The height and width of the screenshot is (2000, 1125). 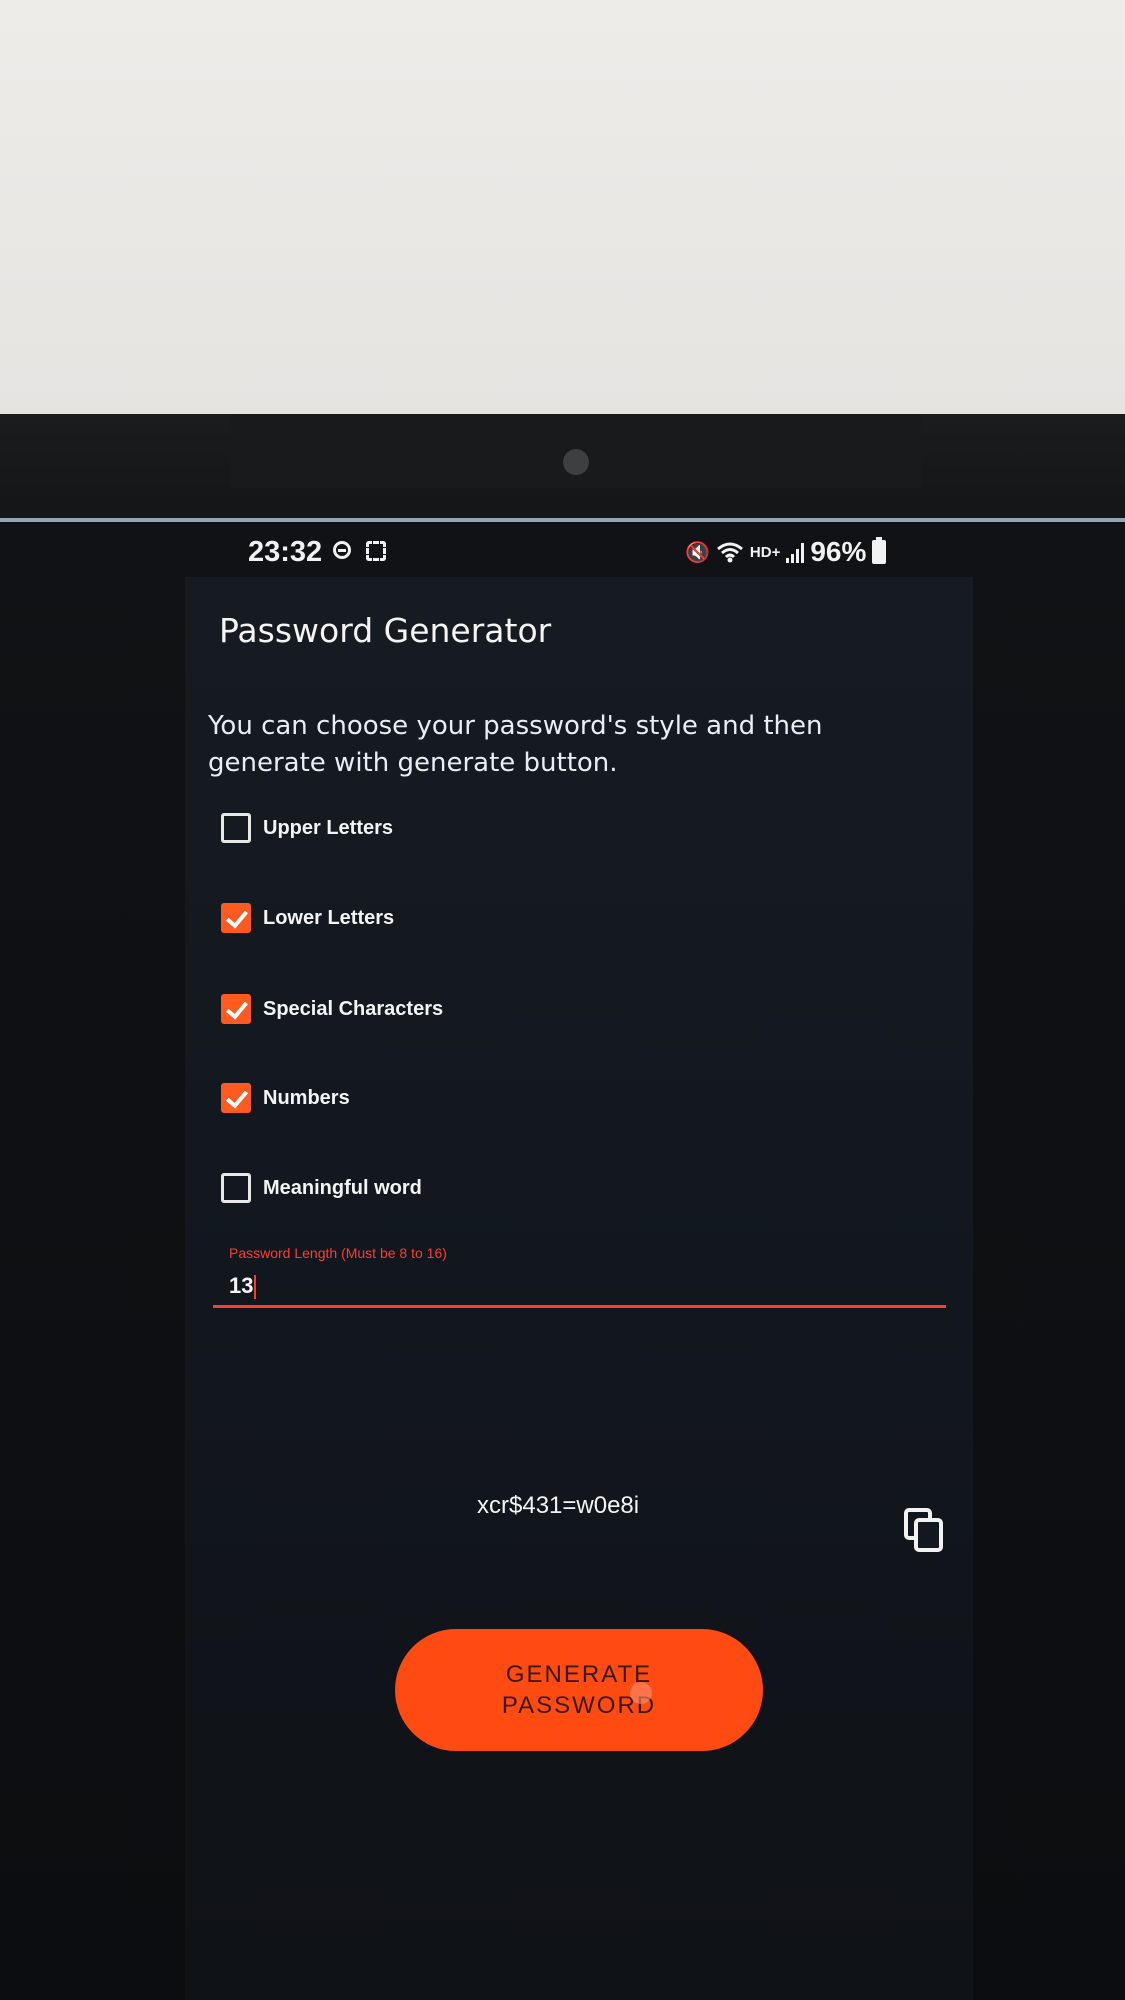 What do you see at coordinates (285, 552) in the screenshot?
I see `status-clock: 23:32` at bounding box center [285, 552].